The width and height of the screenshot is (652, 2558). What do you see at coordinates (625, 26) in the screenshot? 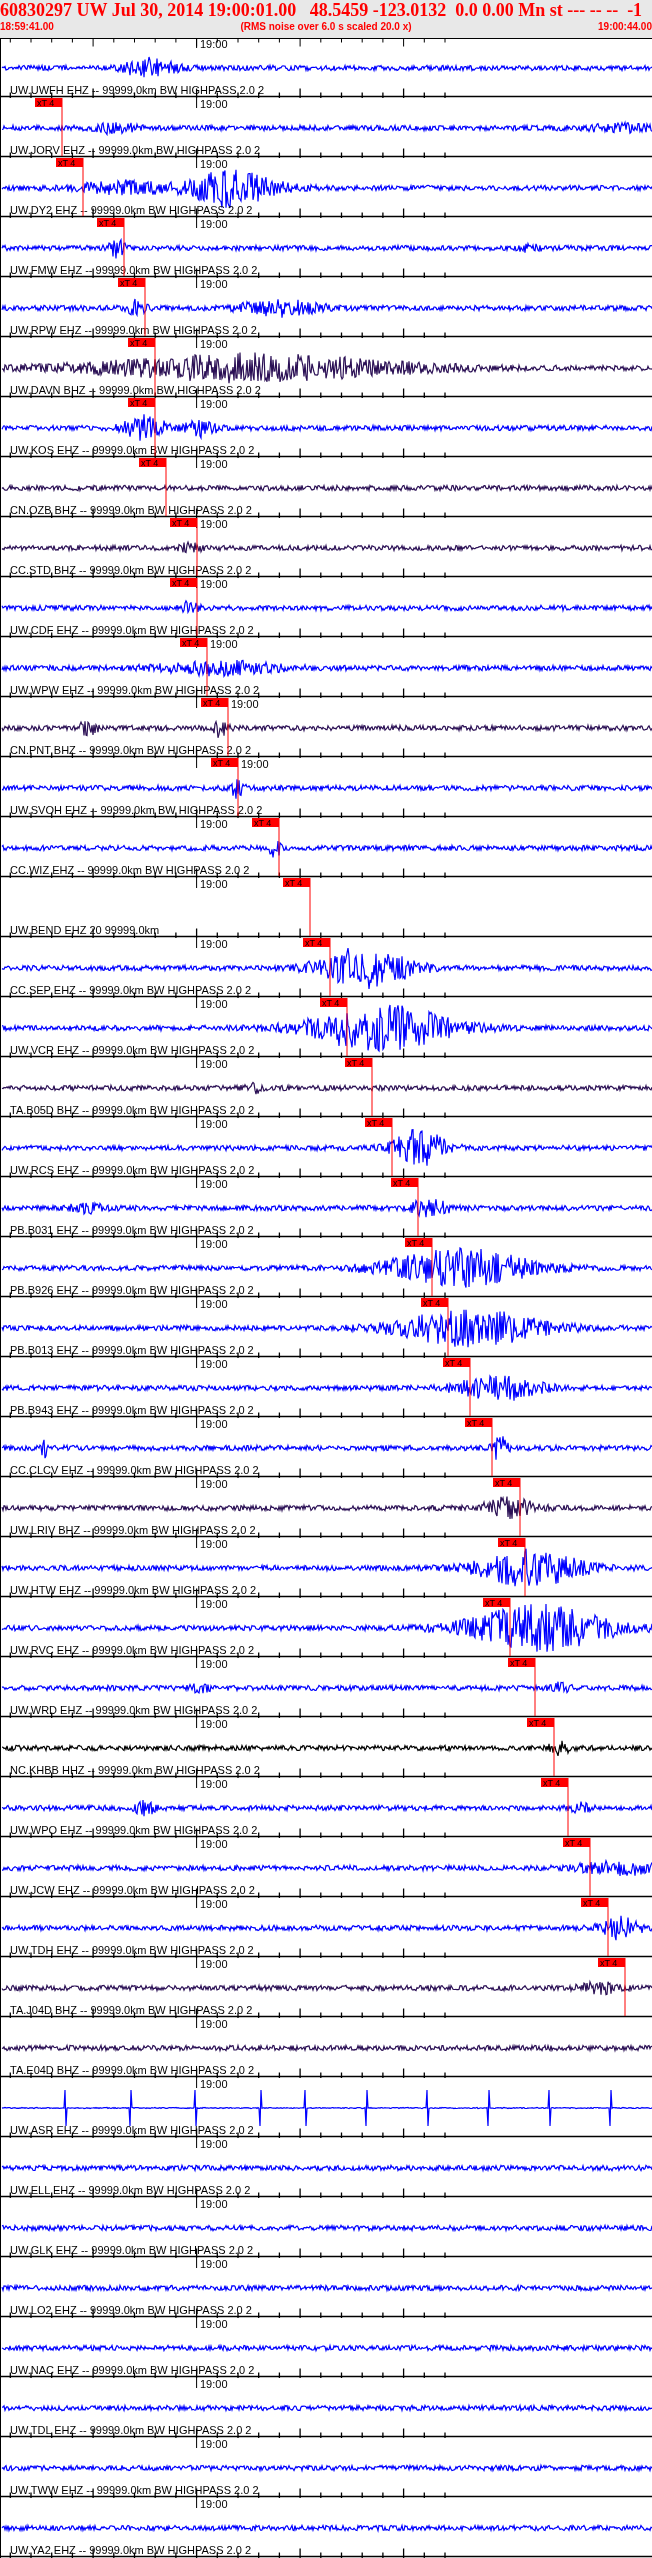
I see `end-time: 19:00:44.00` at bounding box center [625, 26].